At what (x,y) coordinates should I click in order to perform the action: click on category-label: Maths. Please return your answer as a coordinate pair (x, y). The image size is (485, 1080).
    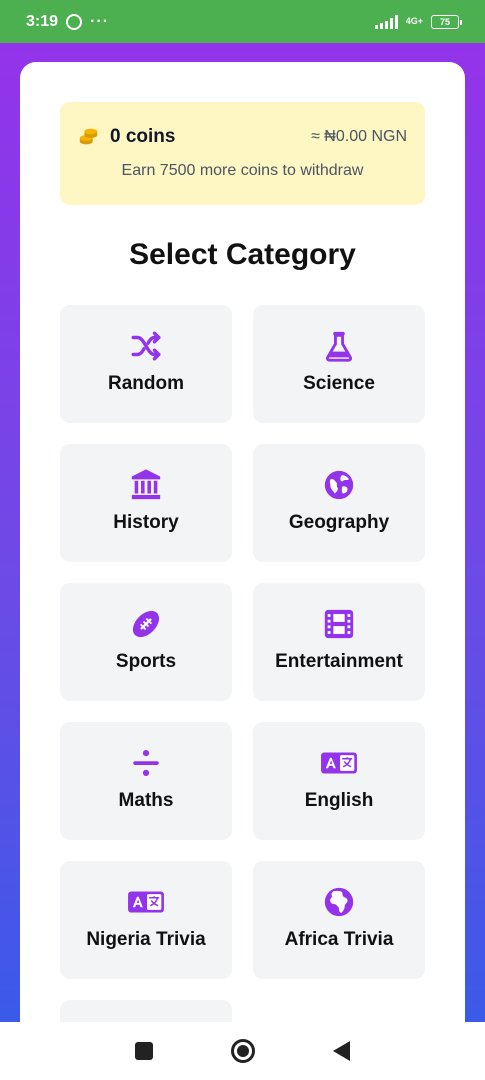
    Looking at the image, I should click on (146, 800).